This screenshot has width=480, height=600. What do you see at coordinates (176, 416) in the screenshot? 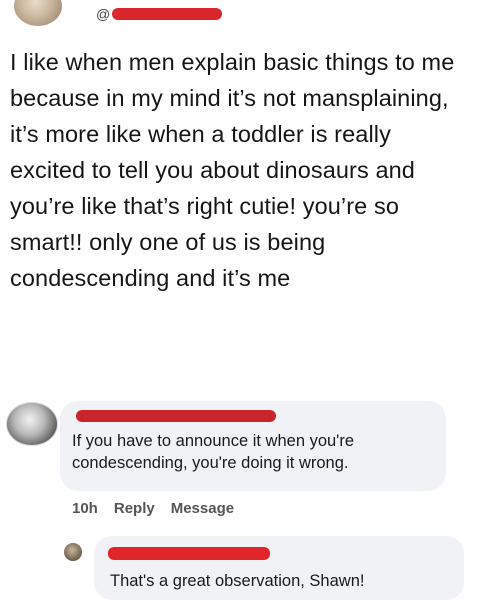
I see `redacted-commenter-name` at bounding box center [176, 416].